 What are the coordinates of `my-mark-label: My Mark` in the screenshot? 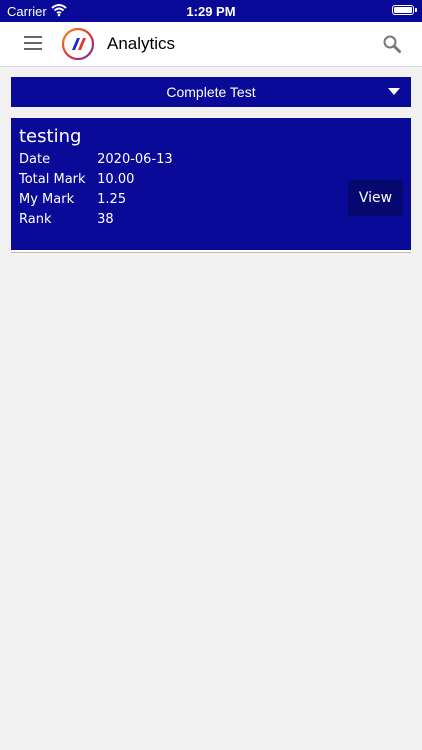 It's located at (47, 199).